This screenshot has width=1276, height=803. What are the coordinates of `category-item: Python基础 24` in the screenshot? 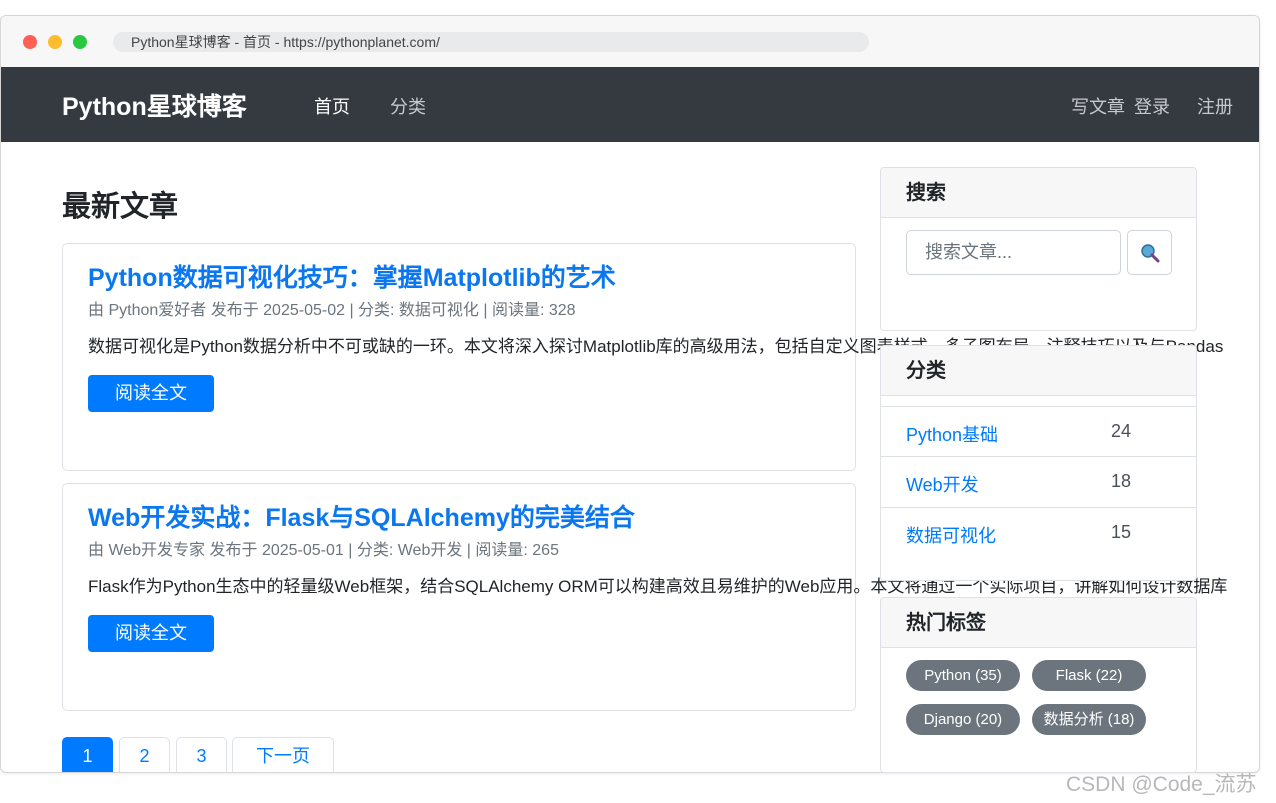 It's located at (1038, 431).